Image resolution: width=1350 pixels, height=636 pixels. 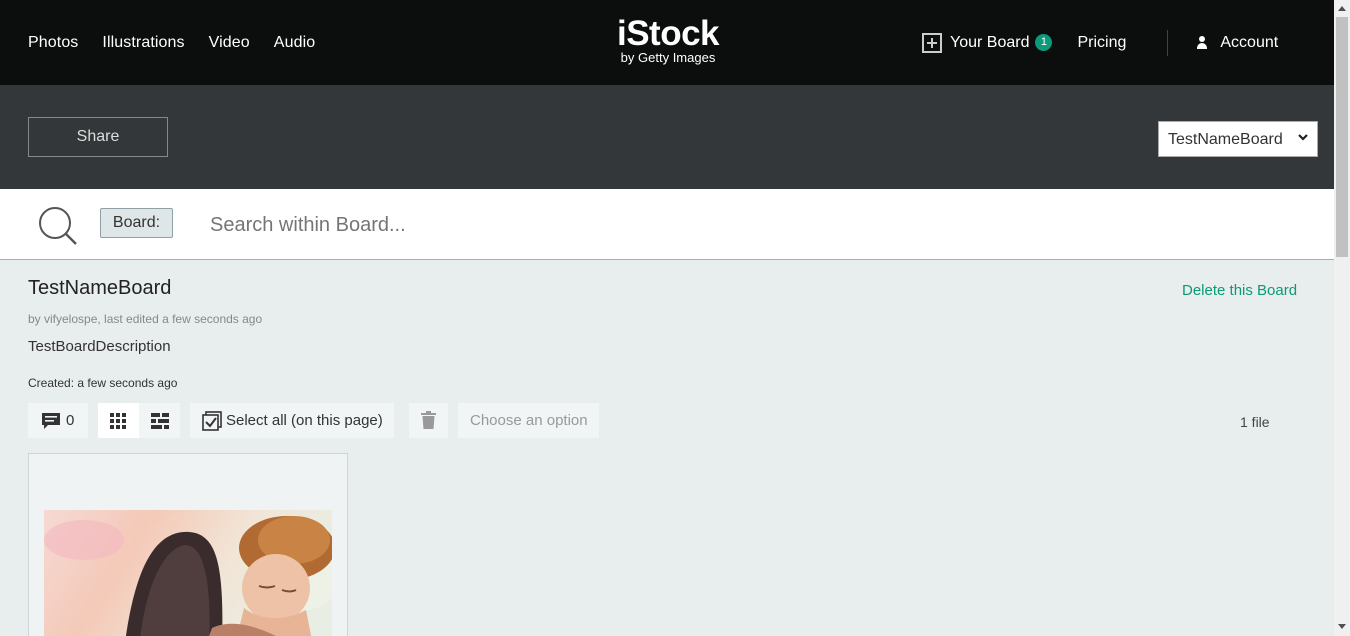 I want to click on select-all-button: Select all (on this page), so click(x=292, y=420).